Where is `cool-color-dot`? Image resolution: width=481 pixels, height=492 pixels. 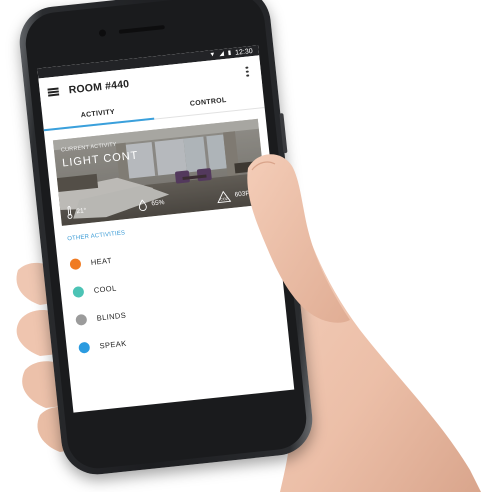
cool-color-dot is located at coordinates (78, 291).